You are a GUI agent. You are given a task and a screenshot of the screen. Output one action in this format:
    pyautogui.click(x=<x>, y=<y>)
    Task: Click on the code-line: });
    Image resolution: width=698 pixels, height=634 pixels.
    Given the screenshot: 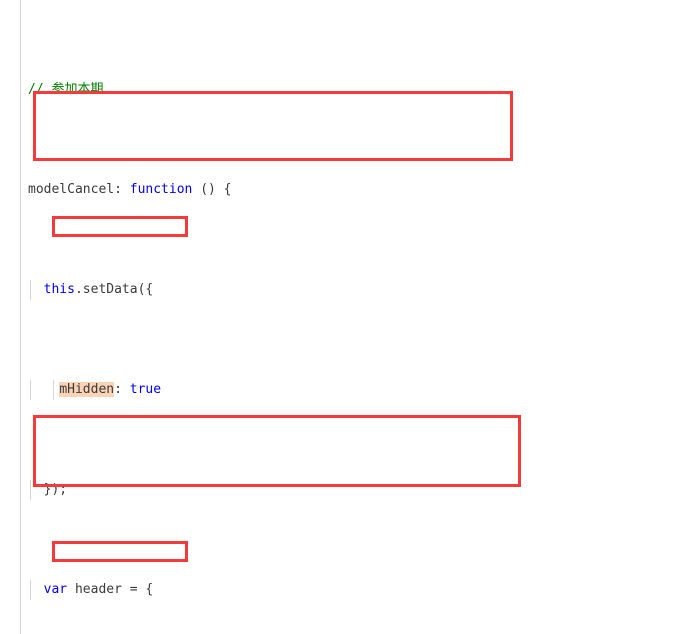 What is the action you would take?
    pyautogui.click(x=349, y=490)
    